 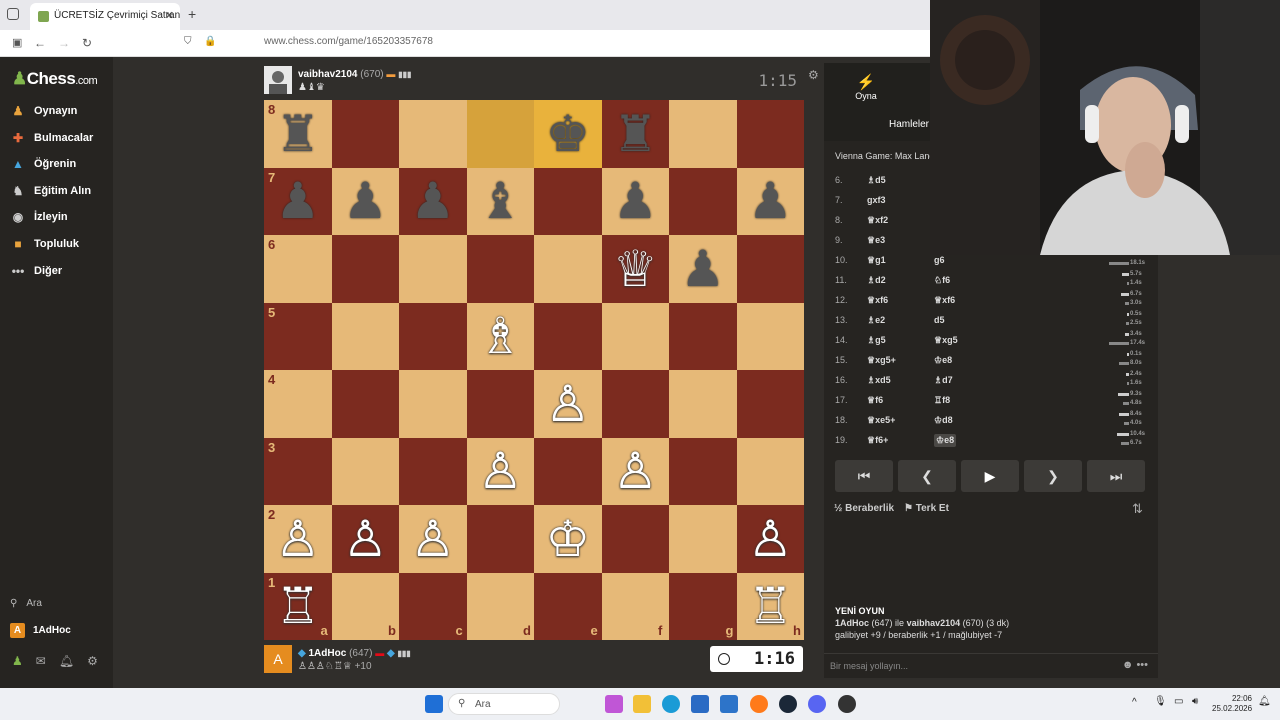 I want to click on tab-play: ⚡ Oyna, so click(x=866, y=87).